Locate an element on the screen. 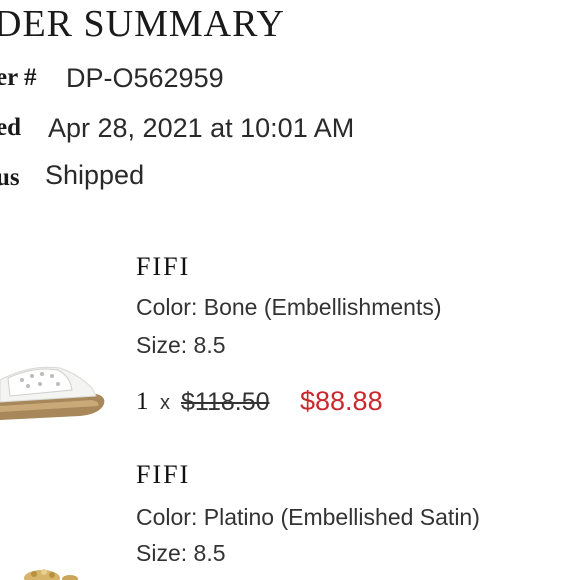 The width and height of the screenshot is (580, 580). order-number-label: er # is located at coordinates (18, 77).